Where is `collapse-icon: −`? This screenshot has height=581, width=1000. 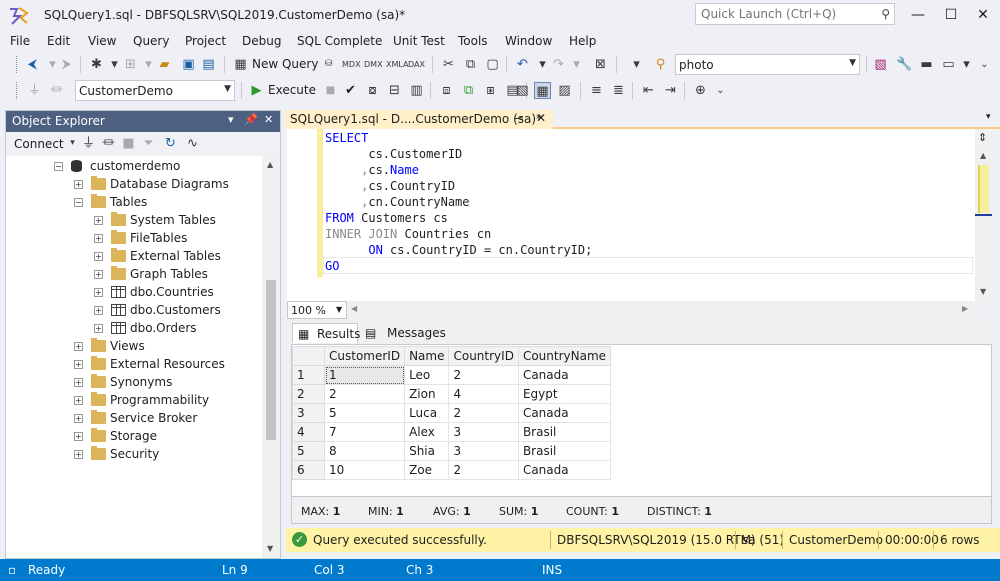 collapse-icon: − is located at coordinates (78, 202).